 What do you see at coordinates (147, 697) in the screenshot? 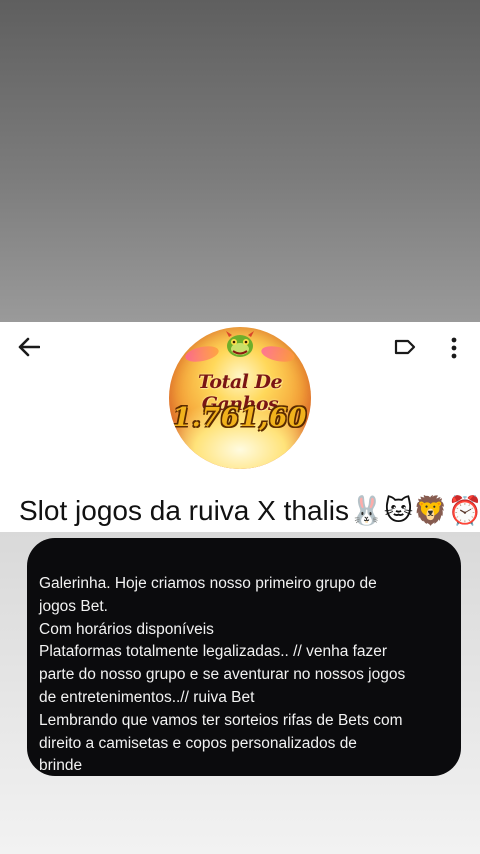
I see `description-line: de entretenimentos..// ruiva Bet` at bounding box center [147, 697].